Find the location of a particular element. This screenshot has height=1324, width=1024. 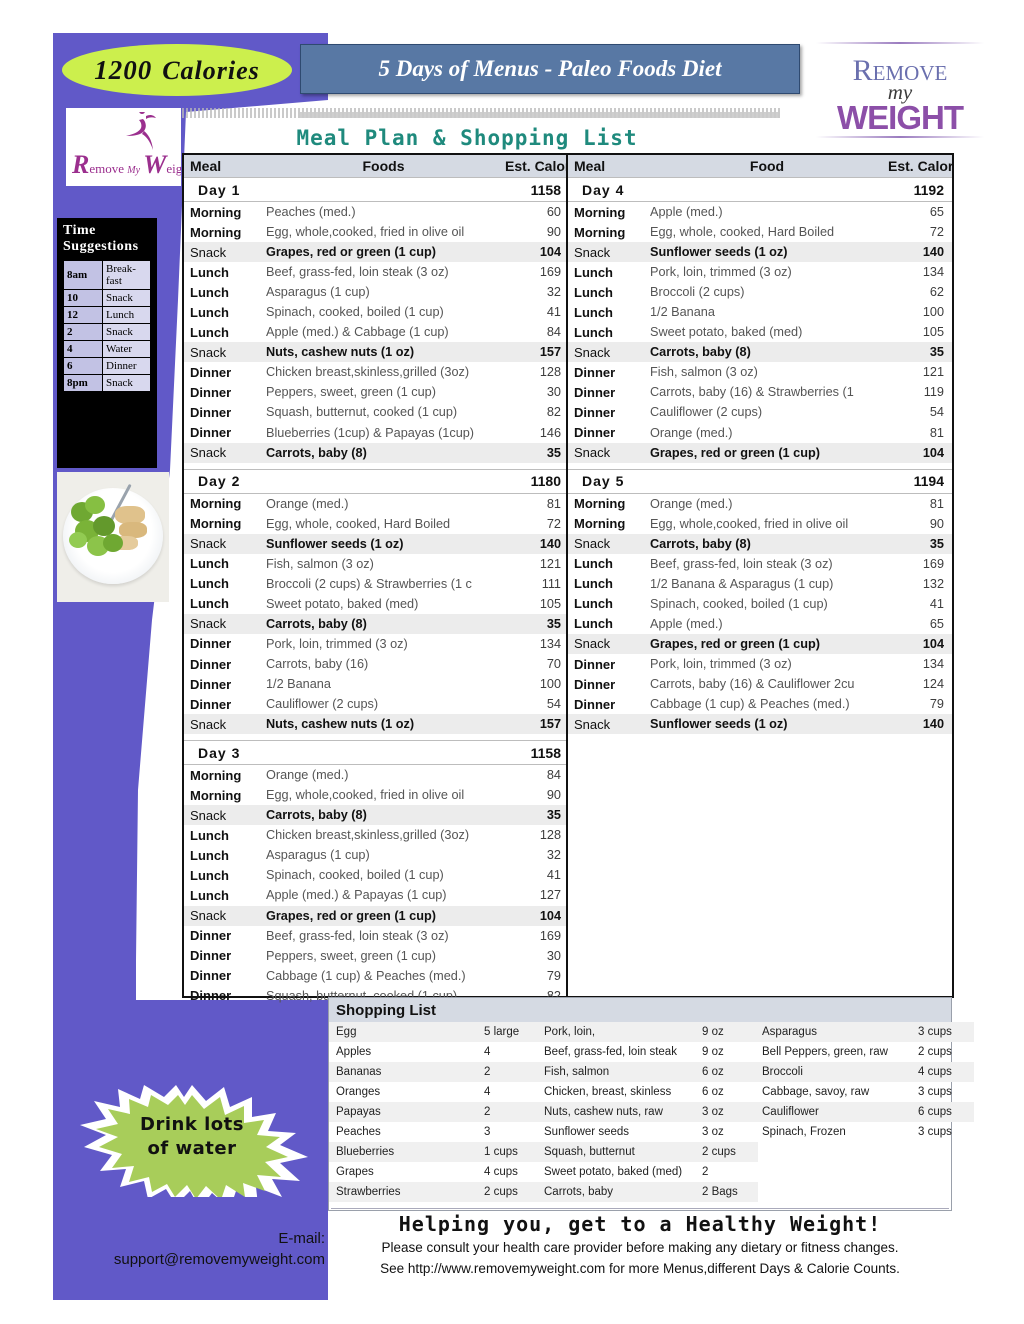

food-name: Spinach, cooked, boiled (1 cup) is located at coordinates (355, 875).